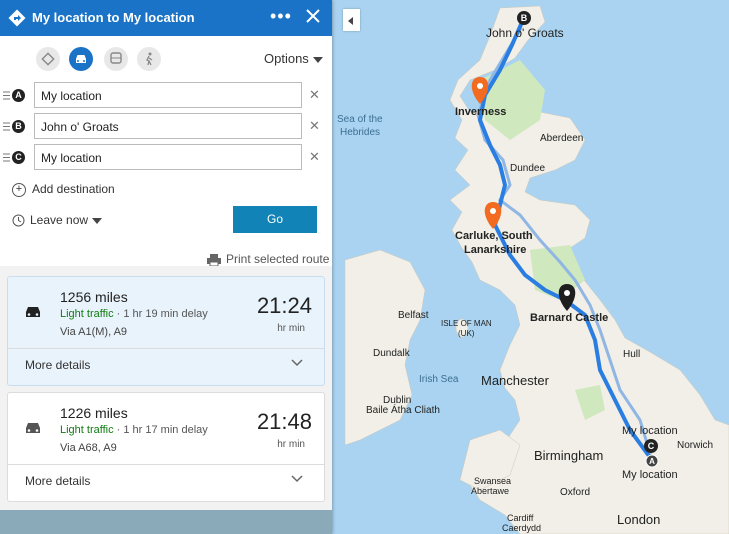 This screenshot has width=729, height=534. What do you see at coordinates (166, 522) in the screenshot?
I see `panel-footer` at bounding box center [166, 522].